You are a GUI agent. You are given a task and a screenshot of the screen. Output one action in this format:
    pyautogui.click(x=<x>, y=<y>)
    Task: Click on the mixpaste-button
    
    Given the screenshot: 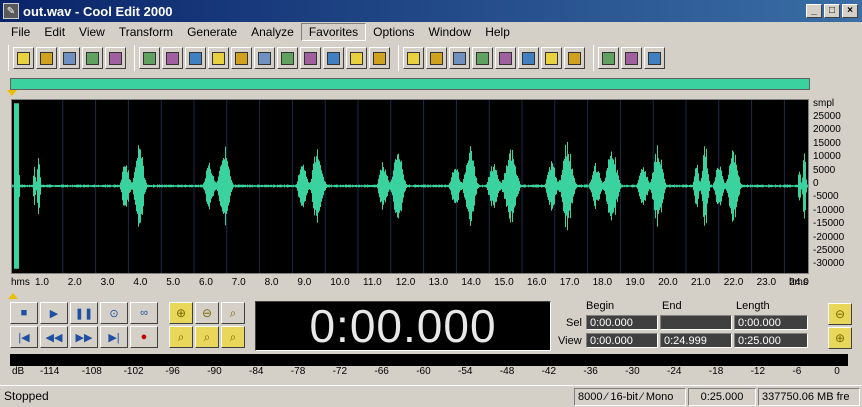 What is the action you would take?
    pyautogui.click(x=356, y=58)
    